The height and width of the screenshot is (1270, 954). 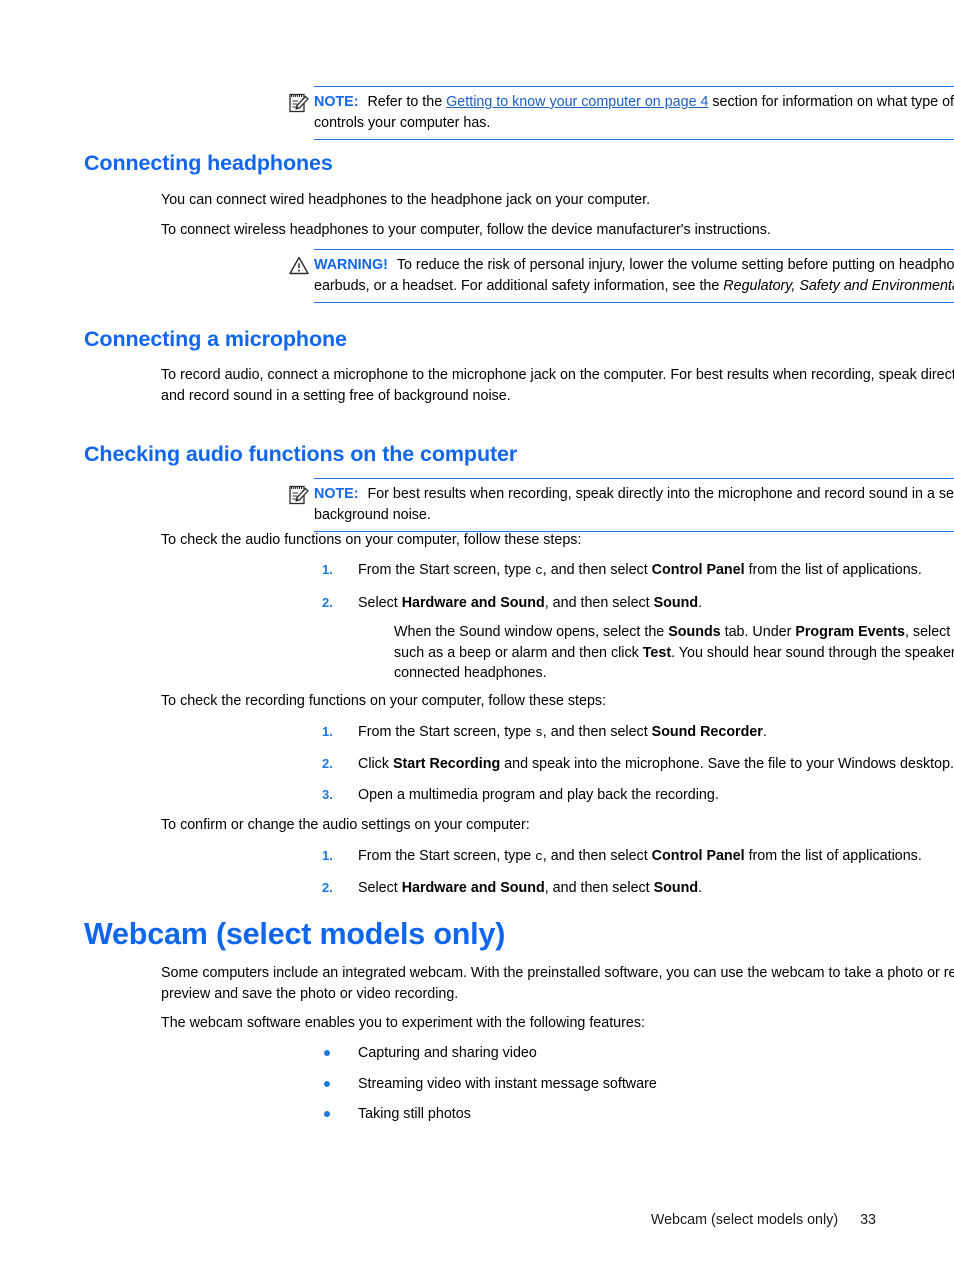 I want to click on page-footer: Webcam (select models only) 33, so click(x=438, y=1220).